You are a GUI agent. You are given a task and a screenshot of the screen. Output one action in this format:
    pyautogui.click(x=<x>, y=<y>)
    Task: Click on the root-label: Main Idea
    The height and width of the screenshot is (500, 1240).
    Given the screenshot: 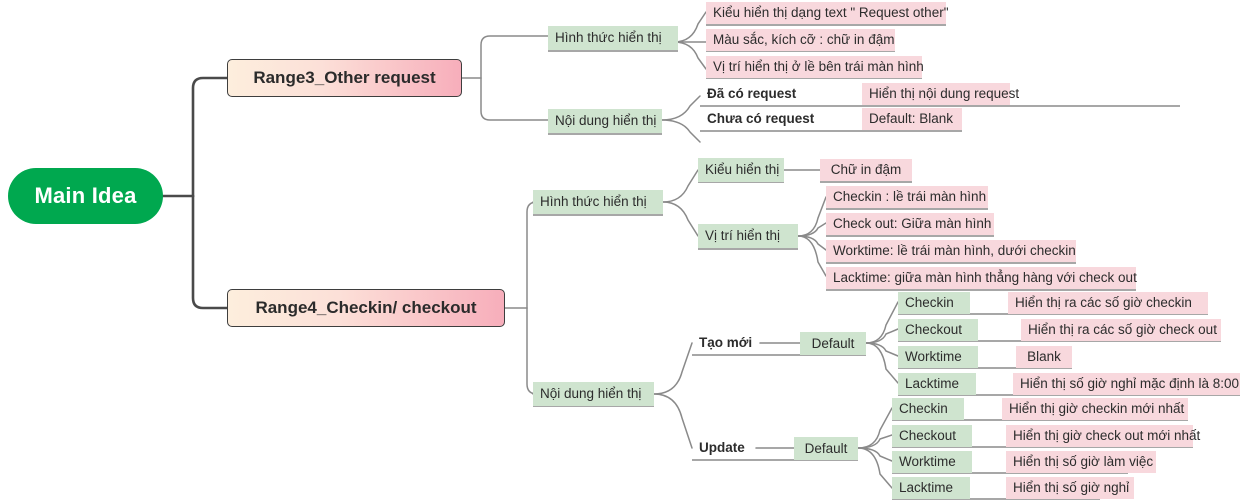 What is the action you would take?
    pyautogui.click(x=85, y=195)
    